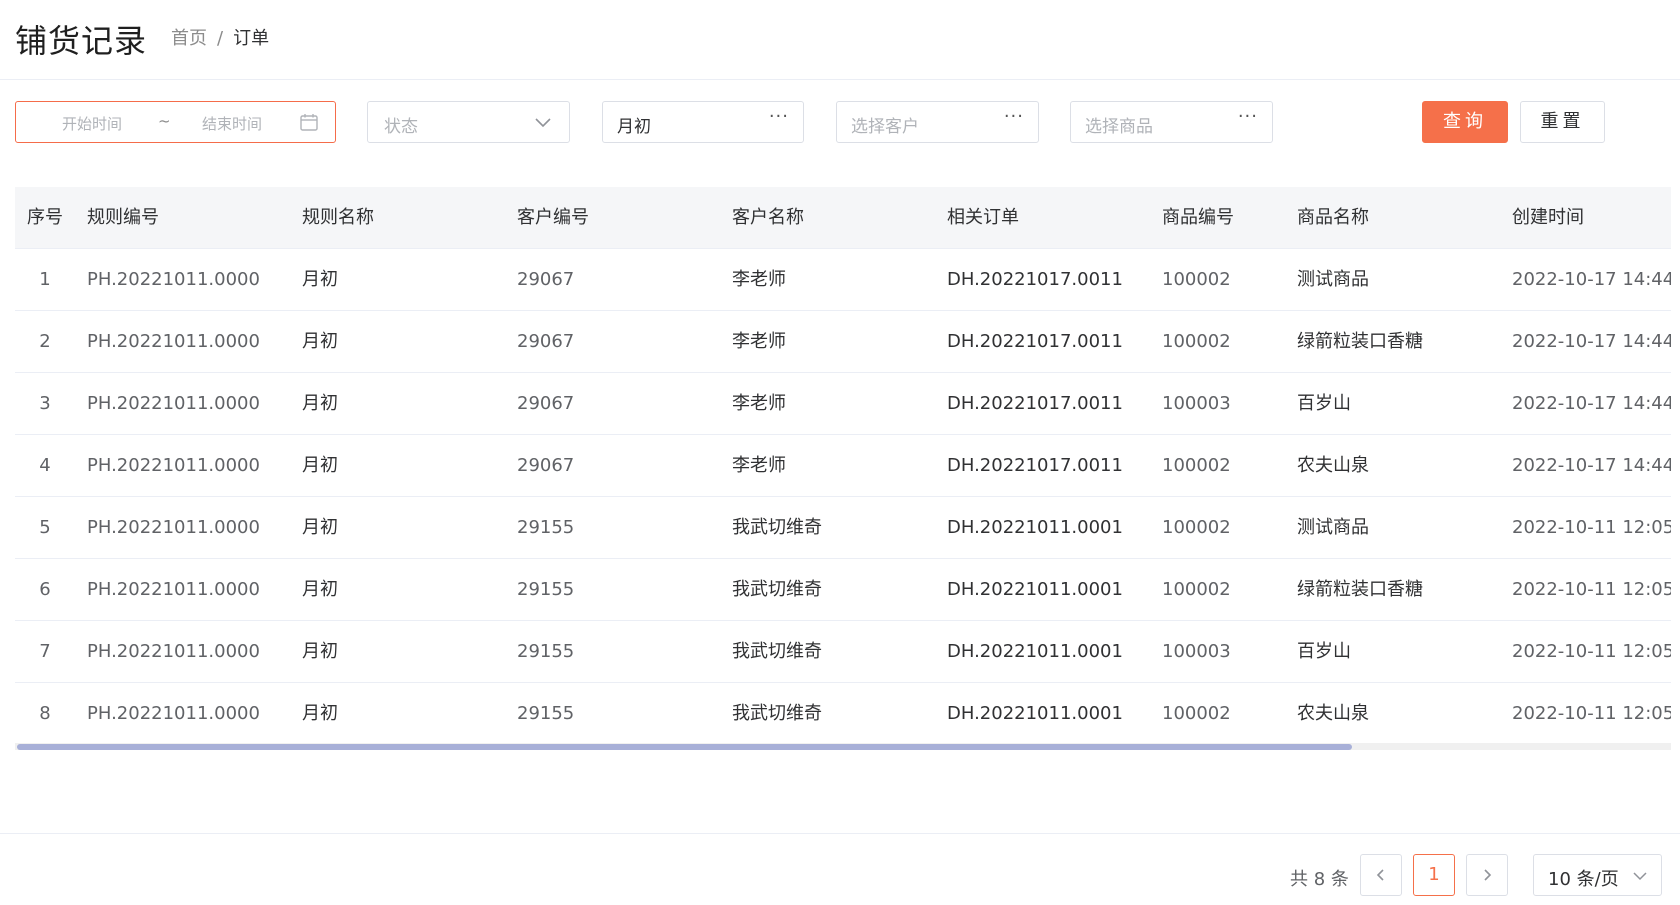  What do you see at coordinates (232, 123) in the screenshot?
I see `date-end-input: 结束时间` at bounding box center [232, 123].